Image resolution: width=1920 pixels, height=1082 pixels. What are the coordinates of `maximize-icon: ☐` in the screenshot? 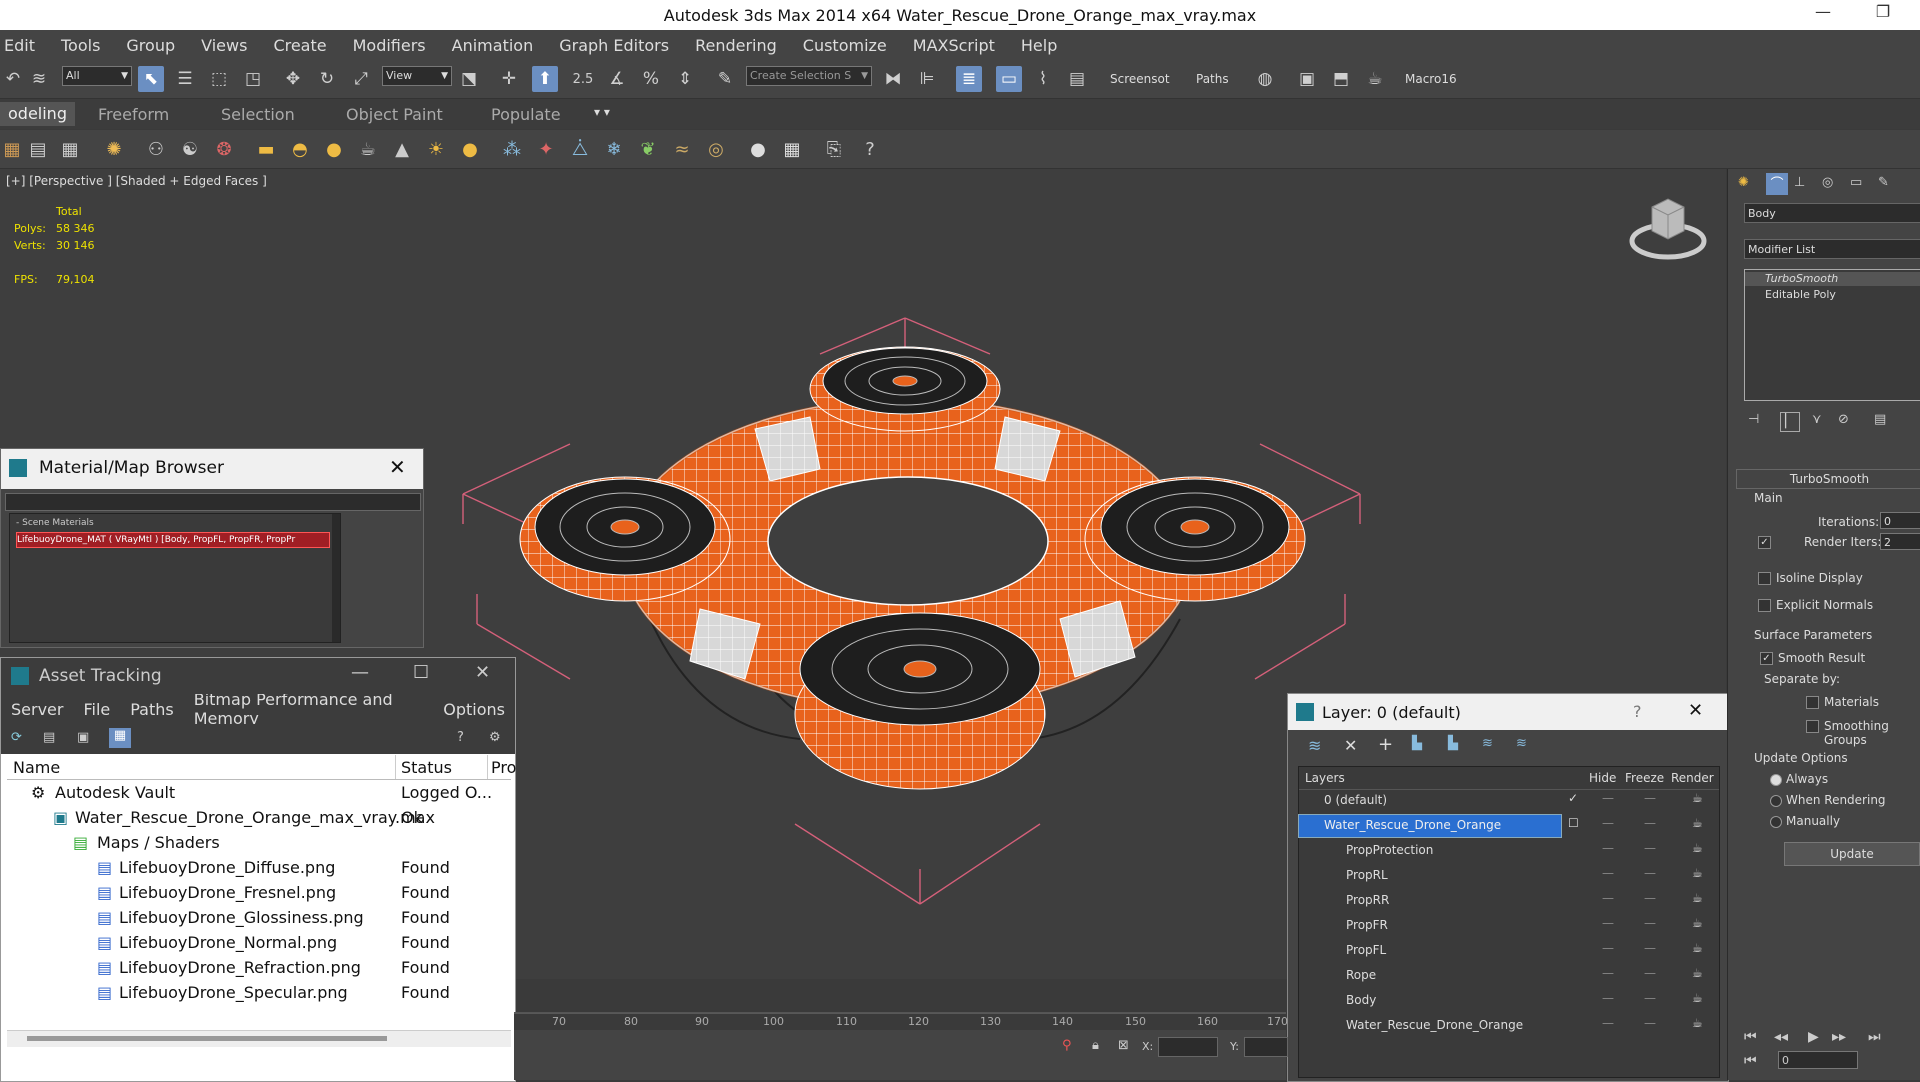 It's located at (421, 672).